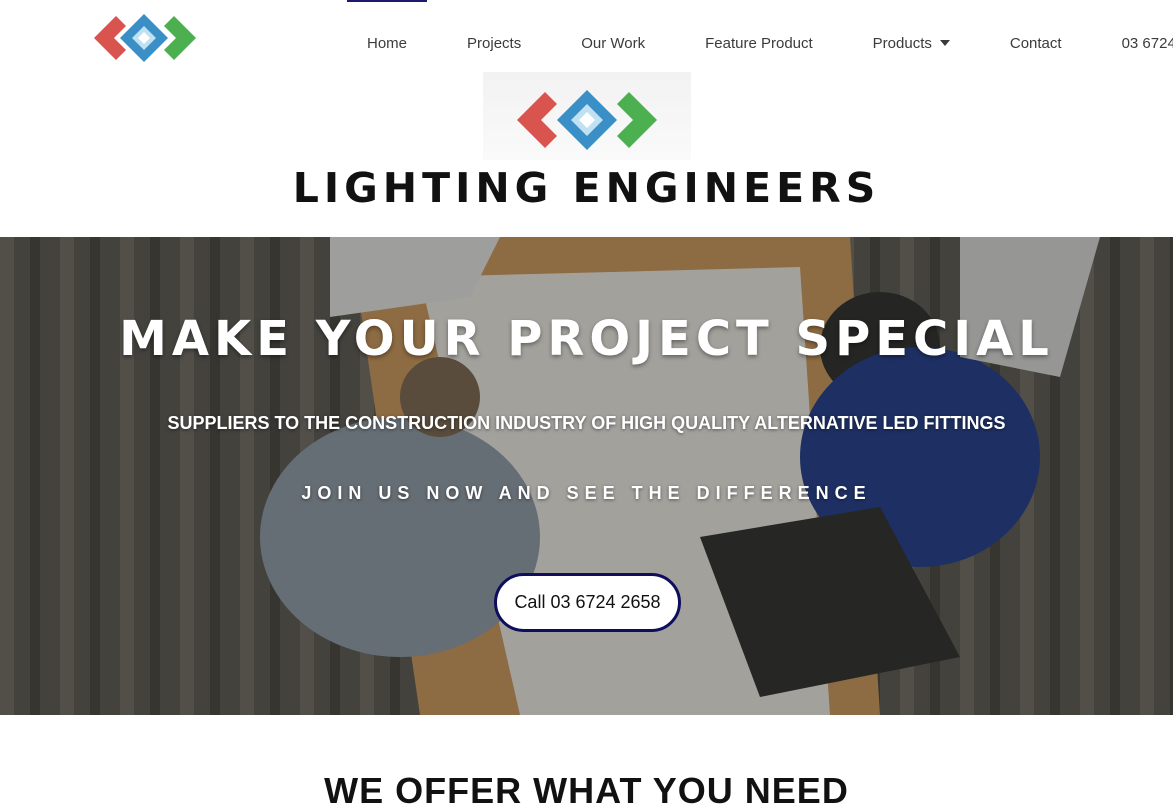  What do you see at coordinates (586, 787) in the screenshot?
I see `section-title: WE OFFER WHAT YOU NEED` at bounding box center [586, 787].